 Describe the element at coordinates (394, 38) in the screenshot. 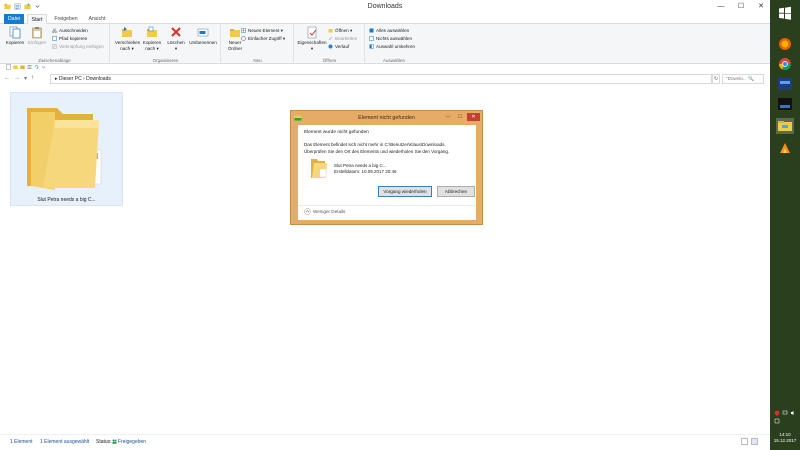

I see `select-none-label: Nichts auswählen` at that location.